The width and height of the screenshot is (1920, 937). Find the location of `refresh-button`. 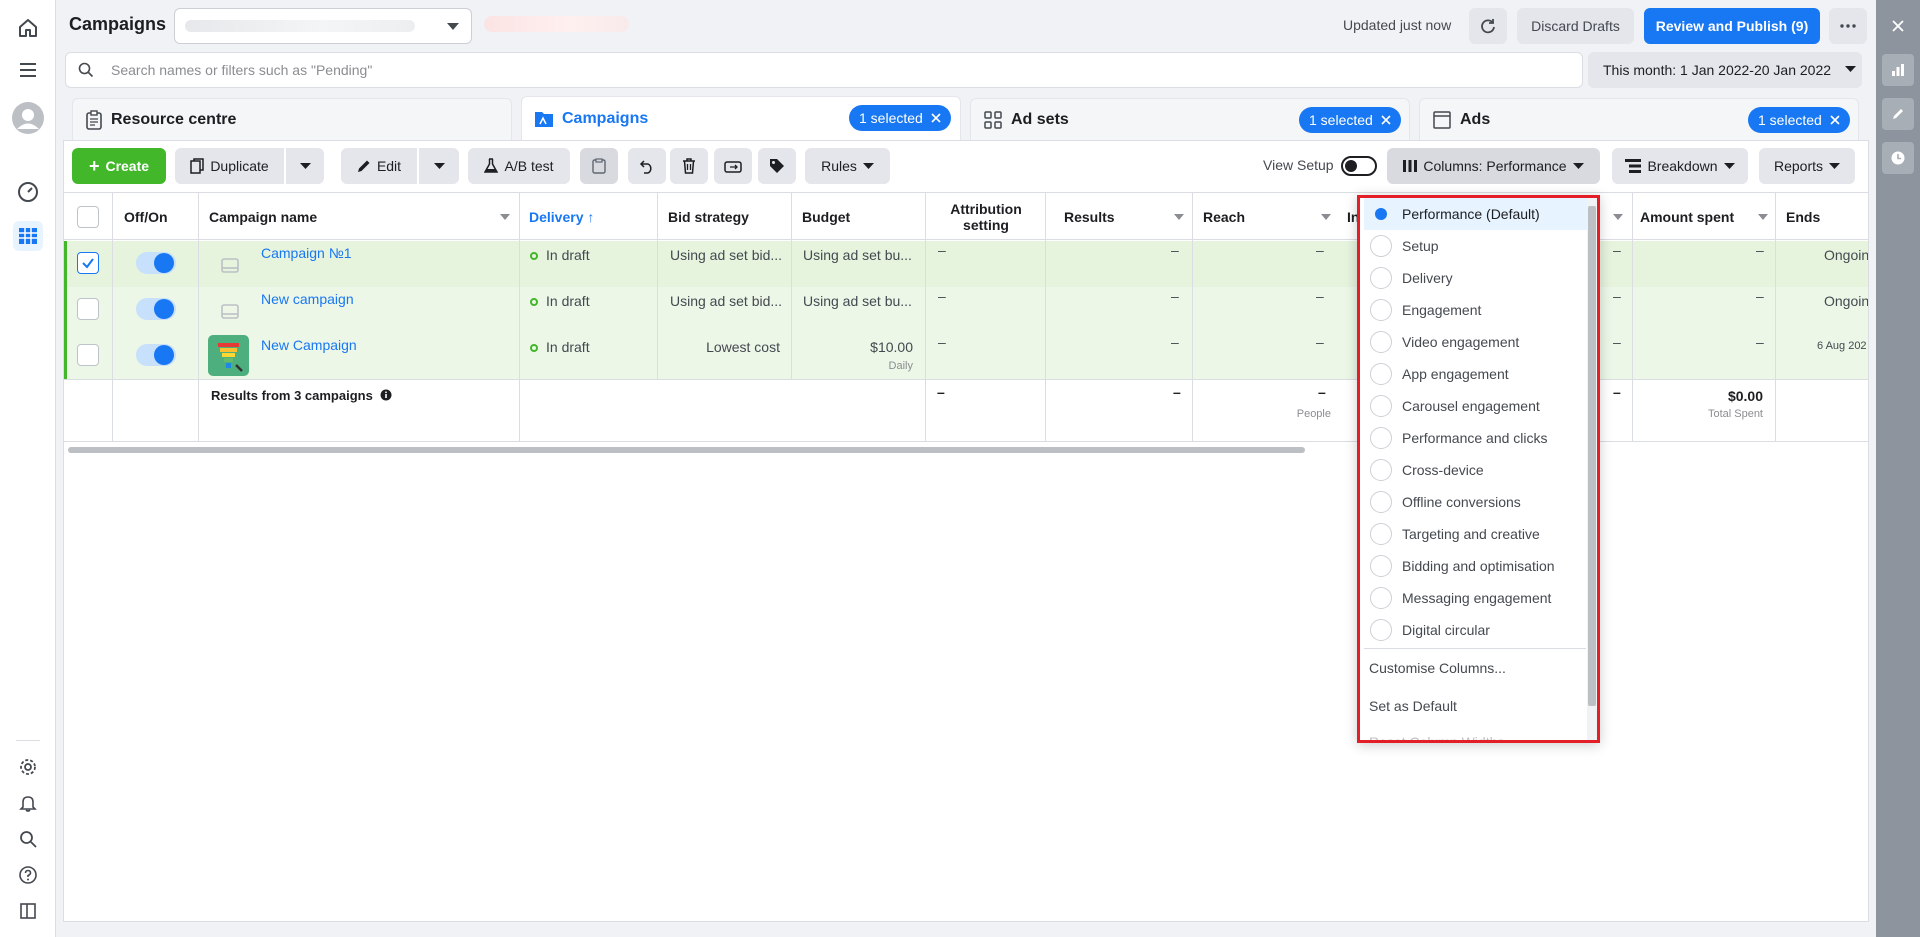

refresh-button is located at coordinates (1488, 26).